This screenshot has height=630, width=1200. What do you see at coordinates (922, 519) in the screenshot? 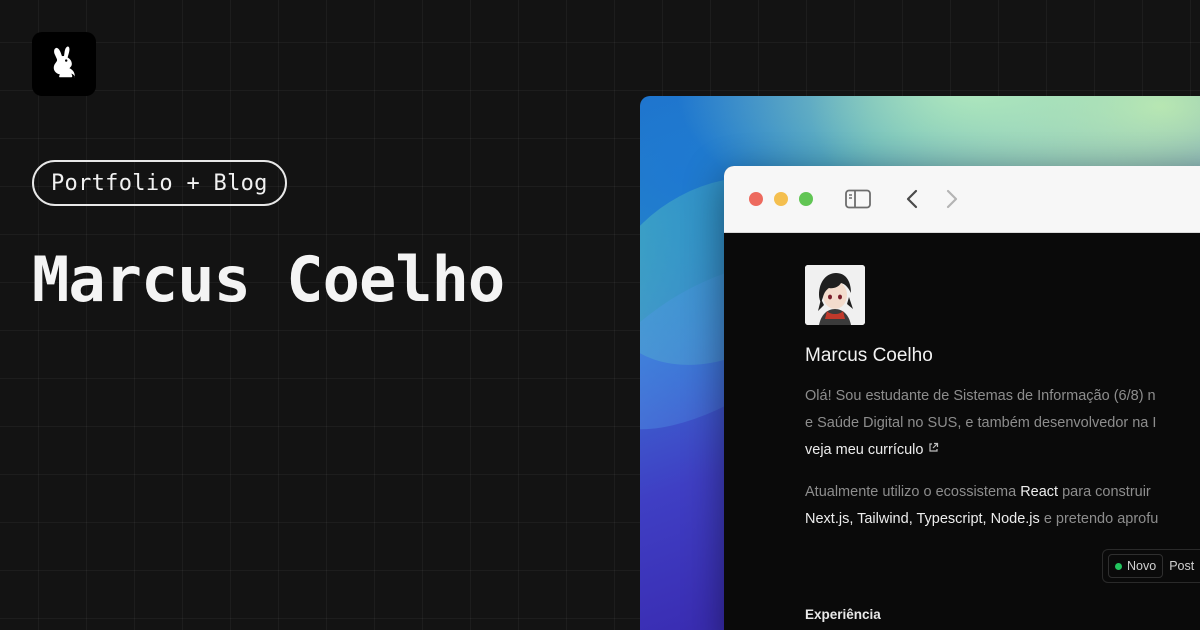
I see `stack-tech: Next.js, Tailwind, Typescript, Node.js` at bounding box center [922, 519].